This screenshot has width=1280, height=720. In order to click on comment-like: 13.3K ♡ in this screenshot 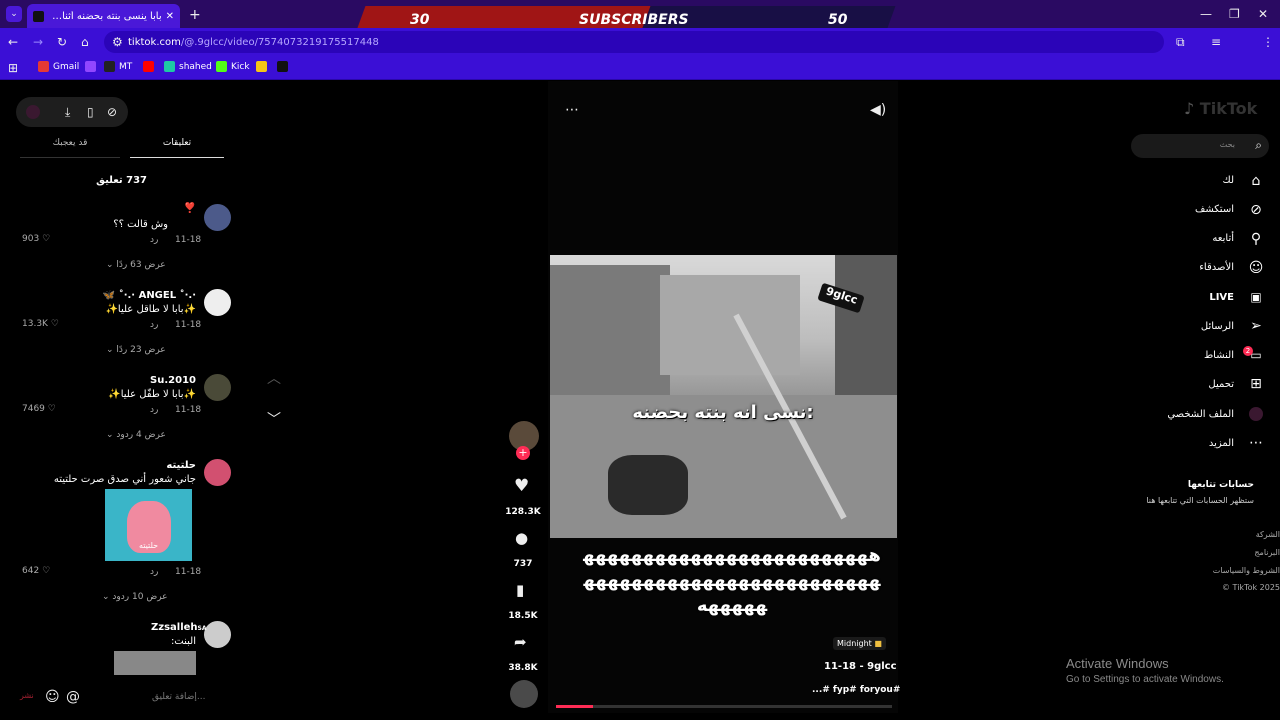, I will do `click(40, 324)`.